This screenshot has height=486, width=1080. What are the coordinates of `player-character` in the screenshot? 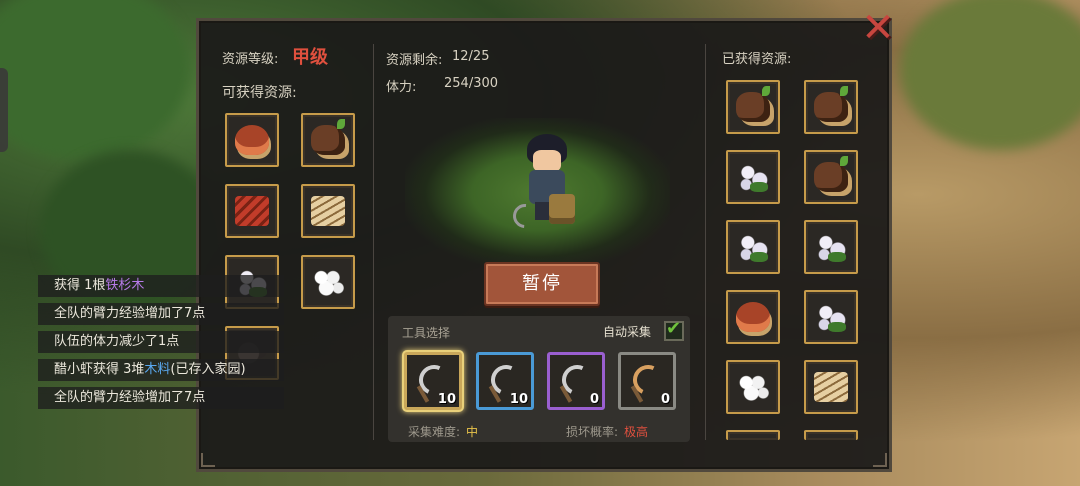 It's located at (546, 181).